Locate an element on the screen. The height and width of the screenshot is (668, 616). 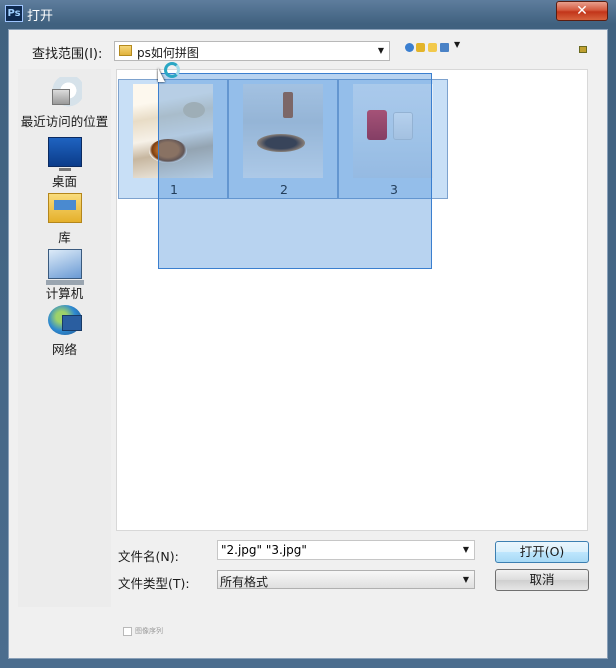
file-name-input is located at coordinates (339, 550).